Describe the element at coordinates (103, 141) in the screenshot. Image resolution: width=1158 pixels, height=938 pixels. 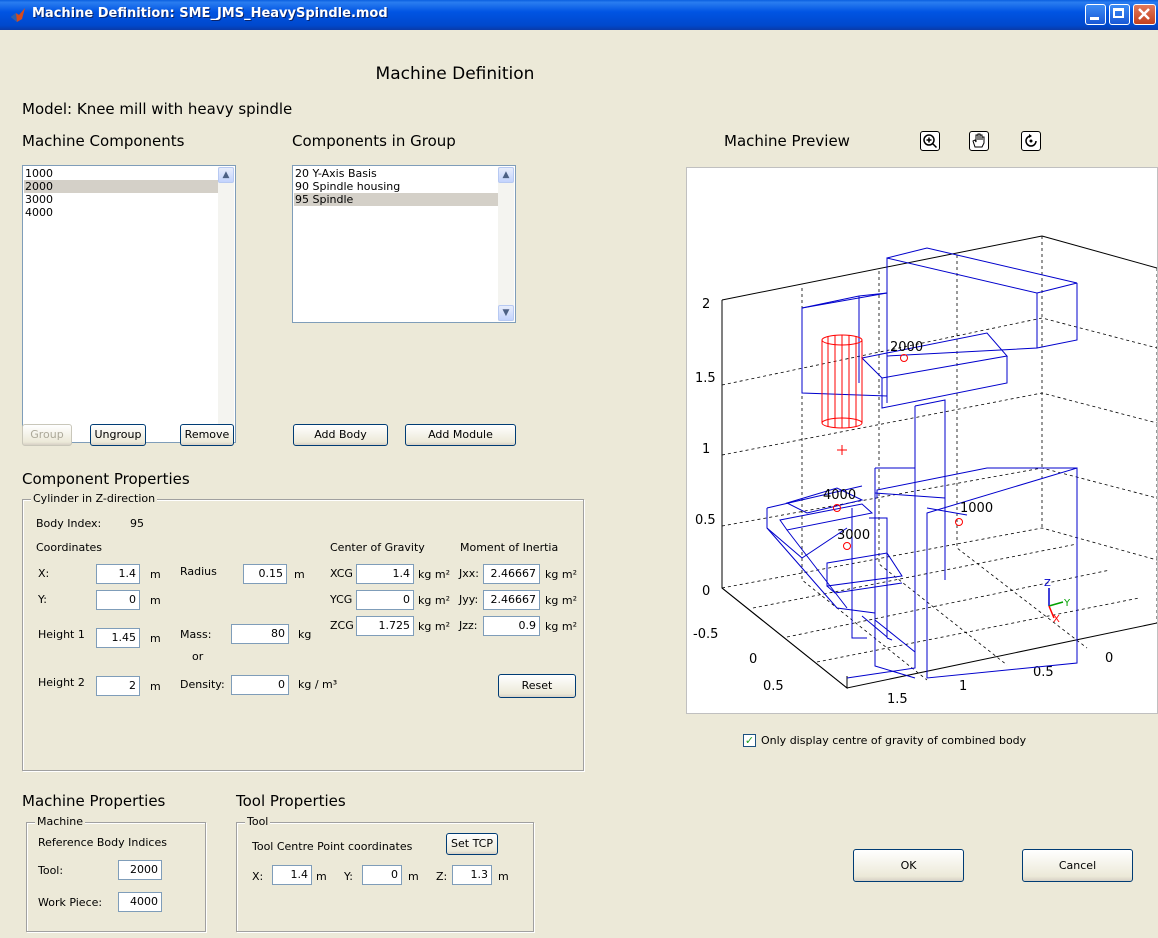
I see `machine-components-label: Machine Components` at that location.